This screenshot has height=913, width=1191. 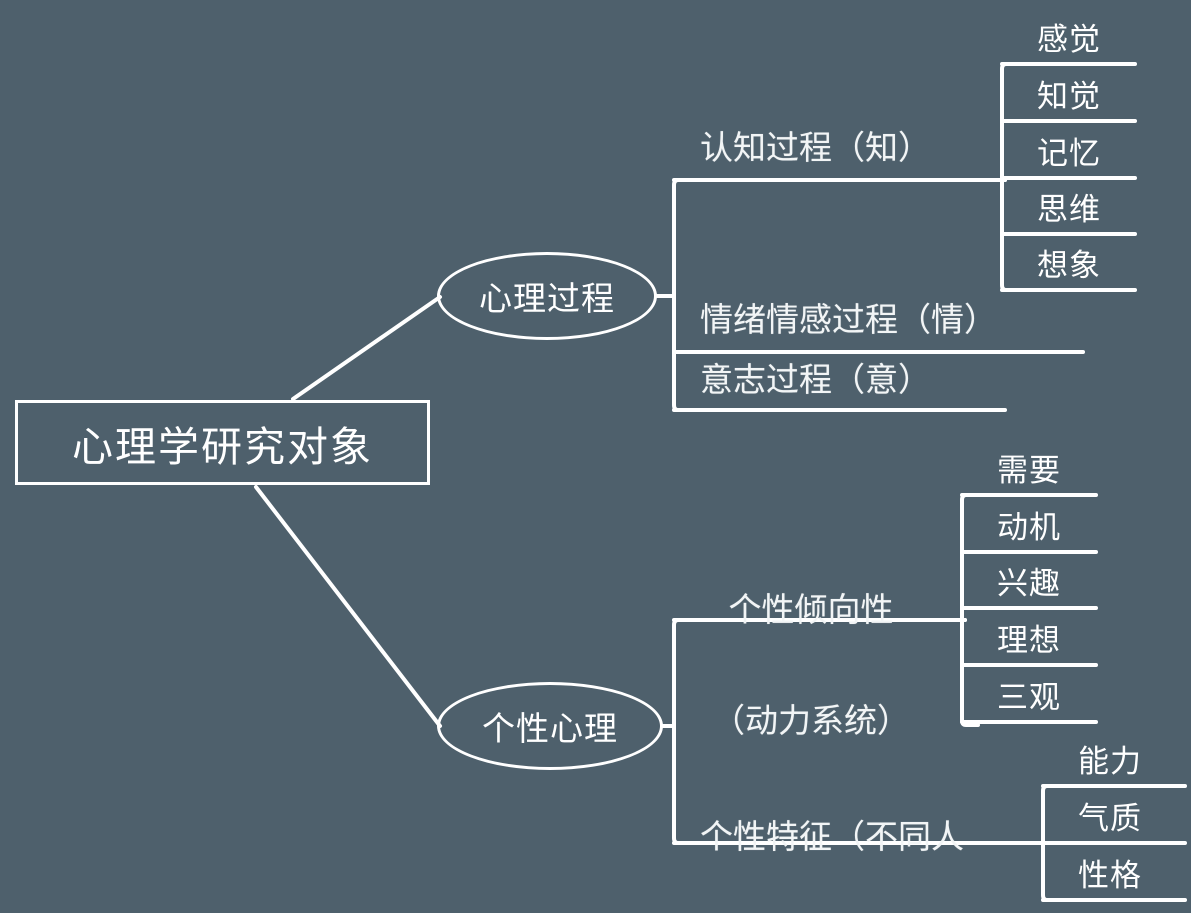 I want to click on branch-node-mental-process-label: 心理过程, so click(x=547, y=298).